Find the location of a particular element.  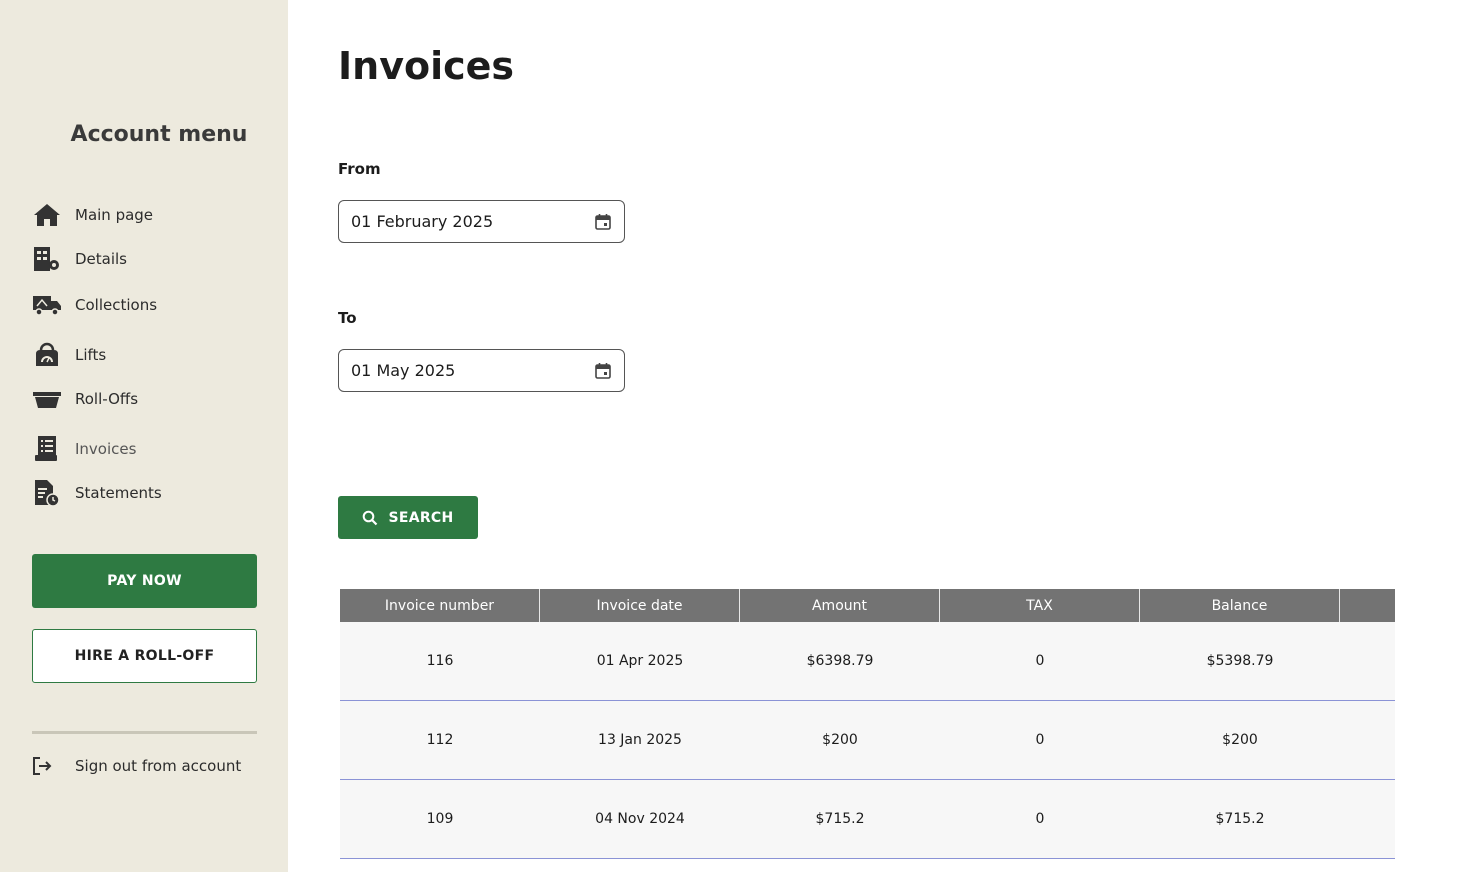

sidebar-item-statements: Statements is located at coordinates (97, 493).